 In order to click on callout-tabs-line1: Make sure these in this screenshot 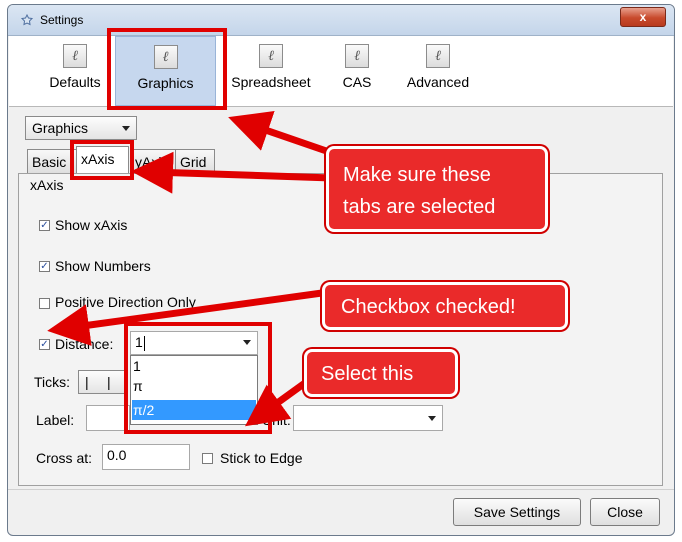, I will do `click(417, 175)`.